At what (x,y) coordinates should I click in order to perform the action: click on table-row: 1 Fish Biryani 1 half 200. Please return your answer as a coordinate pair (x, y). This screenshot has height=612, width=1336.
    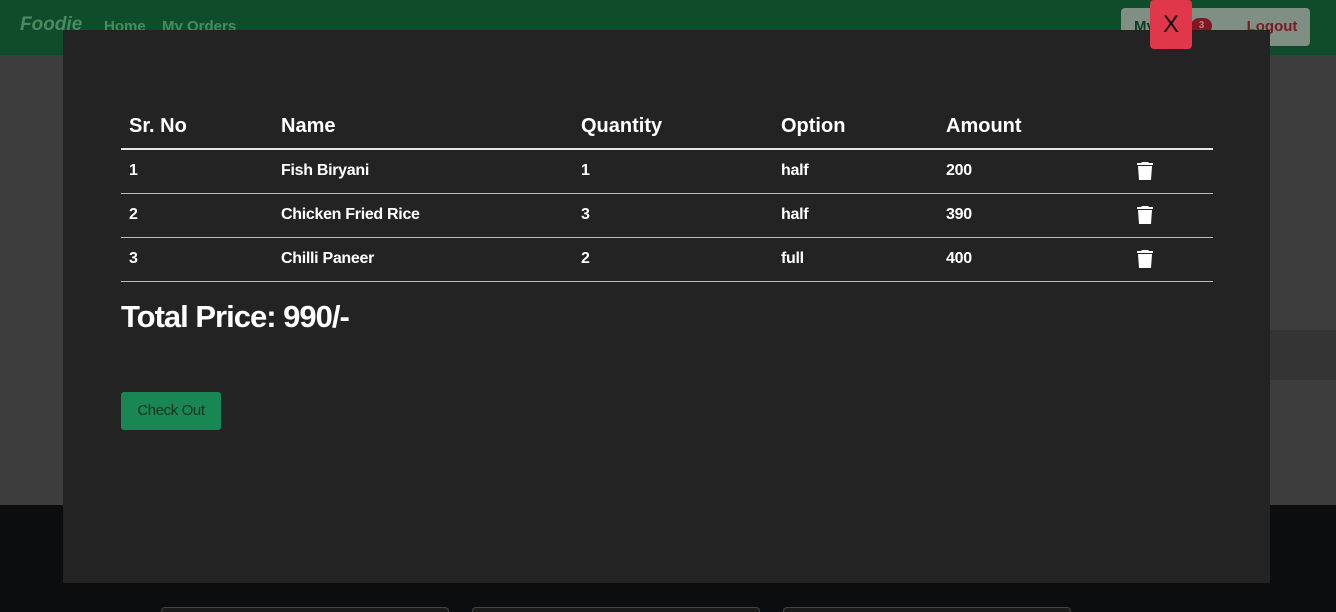
    Looking at the image, I should click on (667, 171).